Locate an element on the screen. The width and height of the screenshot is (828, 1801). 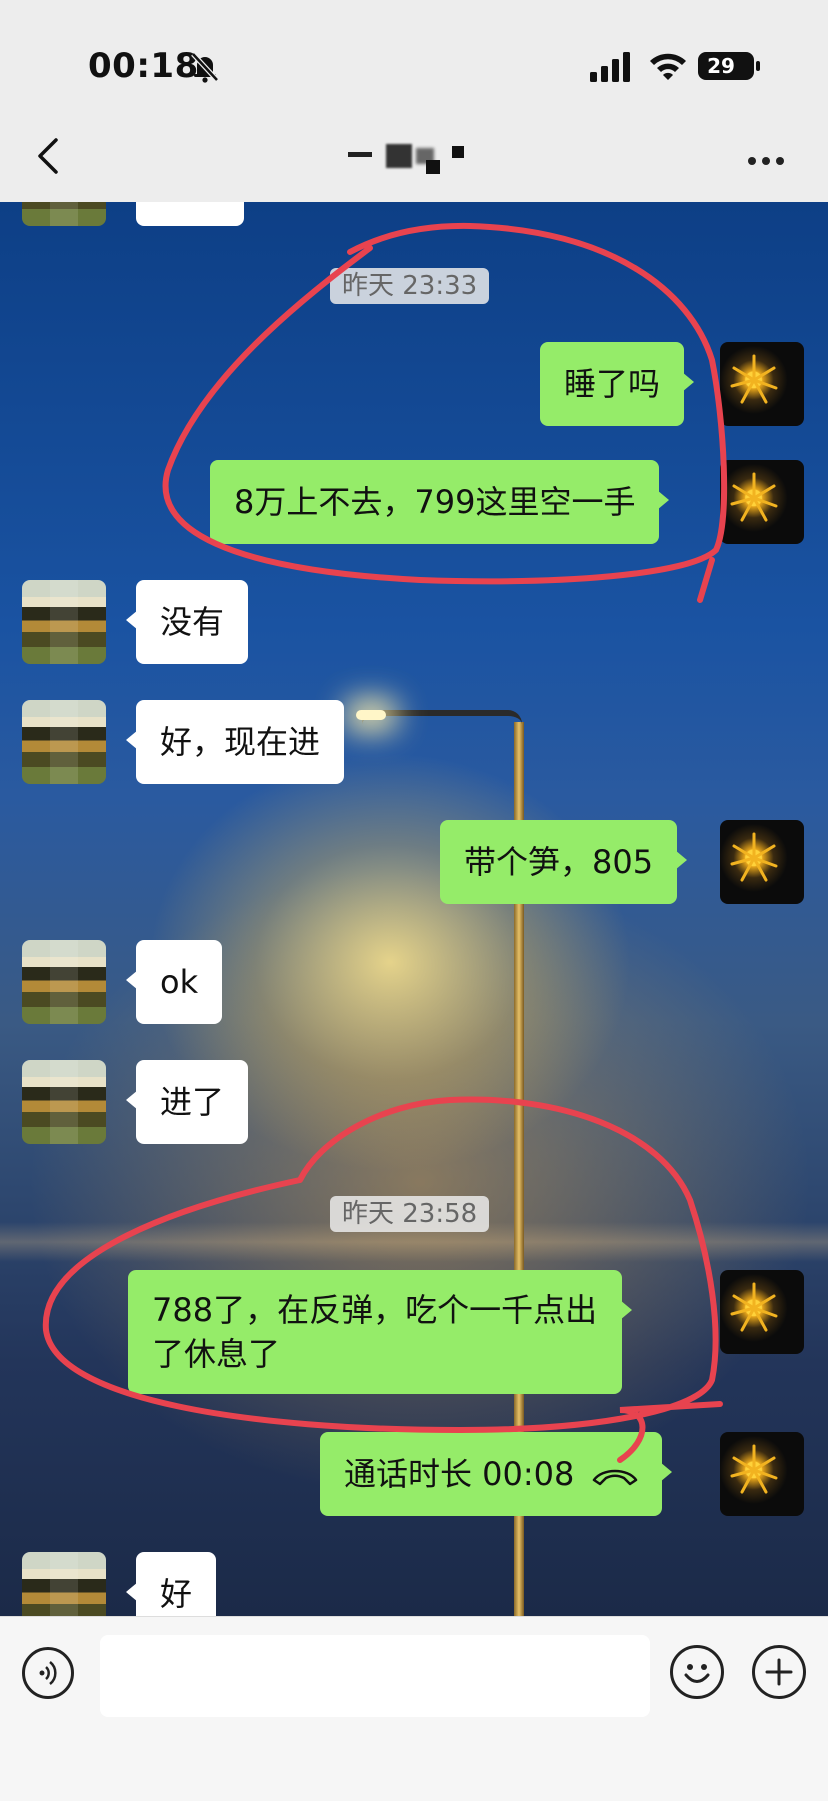
chat-header: 一 is located at coordinates (414, 156).